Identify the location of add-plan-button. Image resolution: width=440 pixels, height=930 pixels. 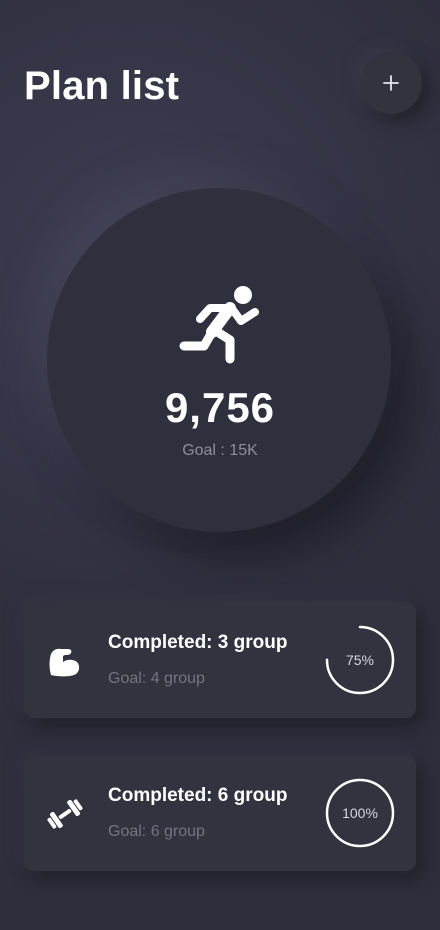
(391, 83).